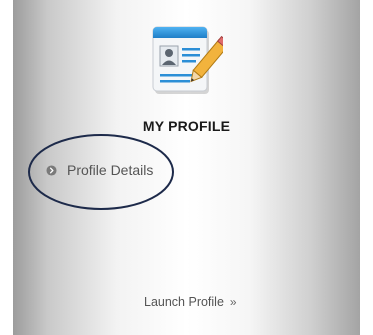  What do you see at coordinates (51, 170) in the screenshot?
I see `circle-chevron-right-icon` at bounding box center [51, 170].